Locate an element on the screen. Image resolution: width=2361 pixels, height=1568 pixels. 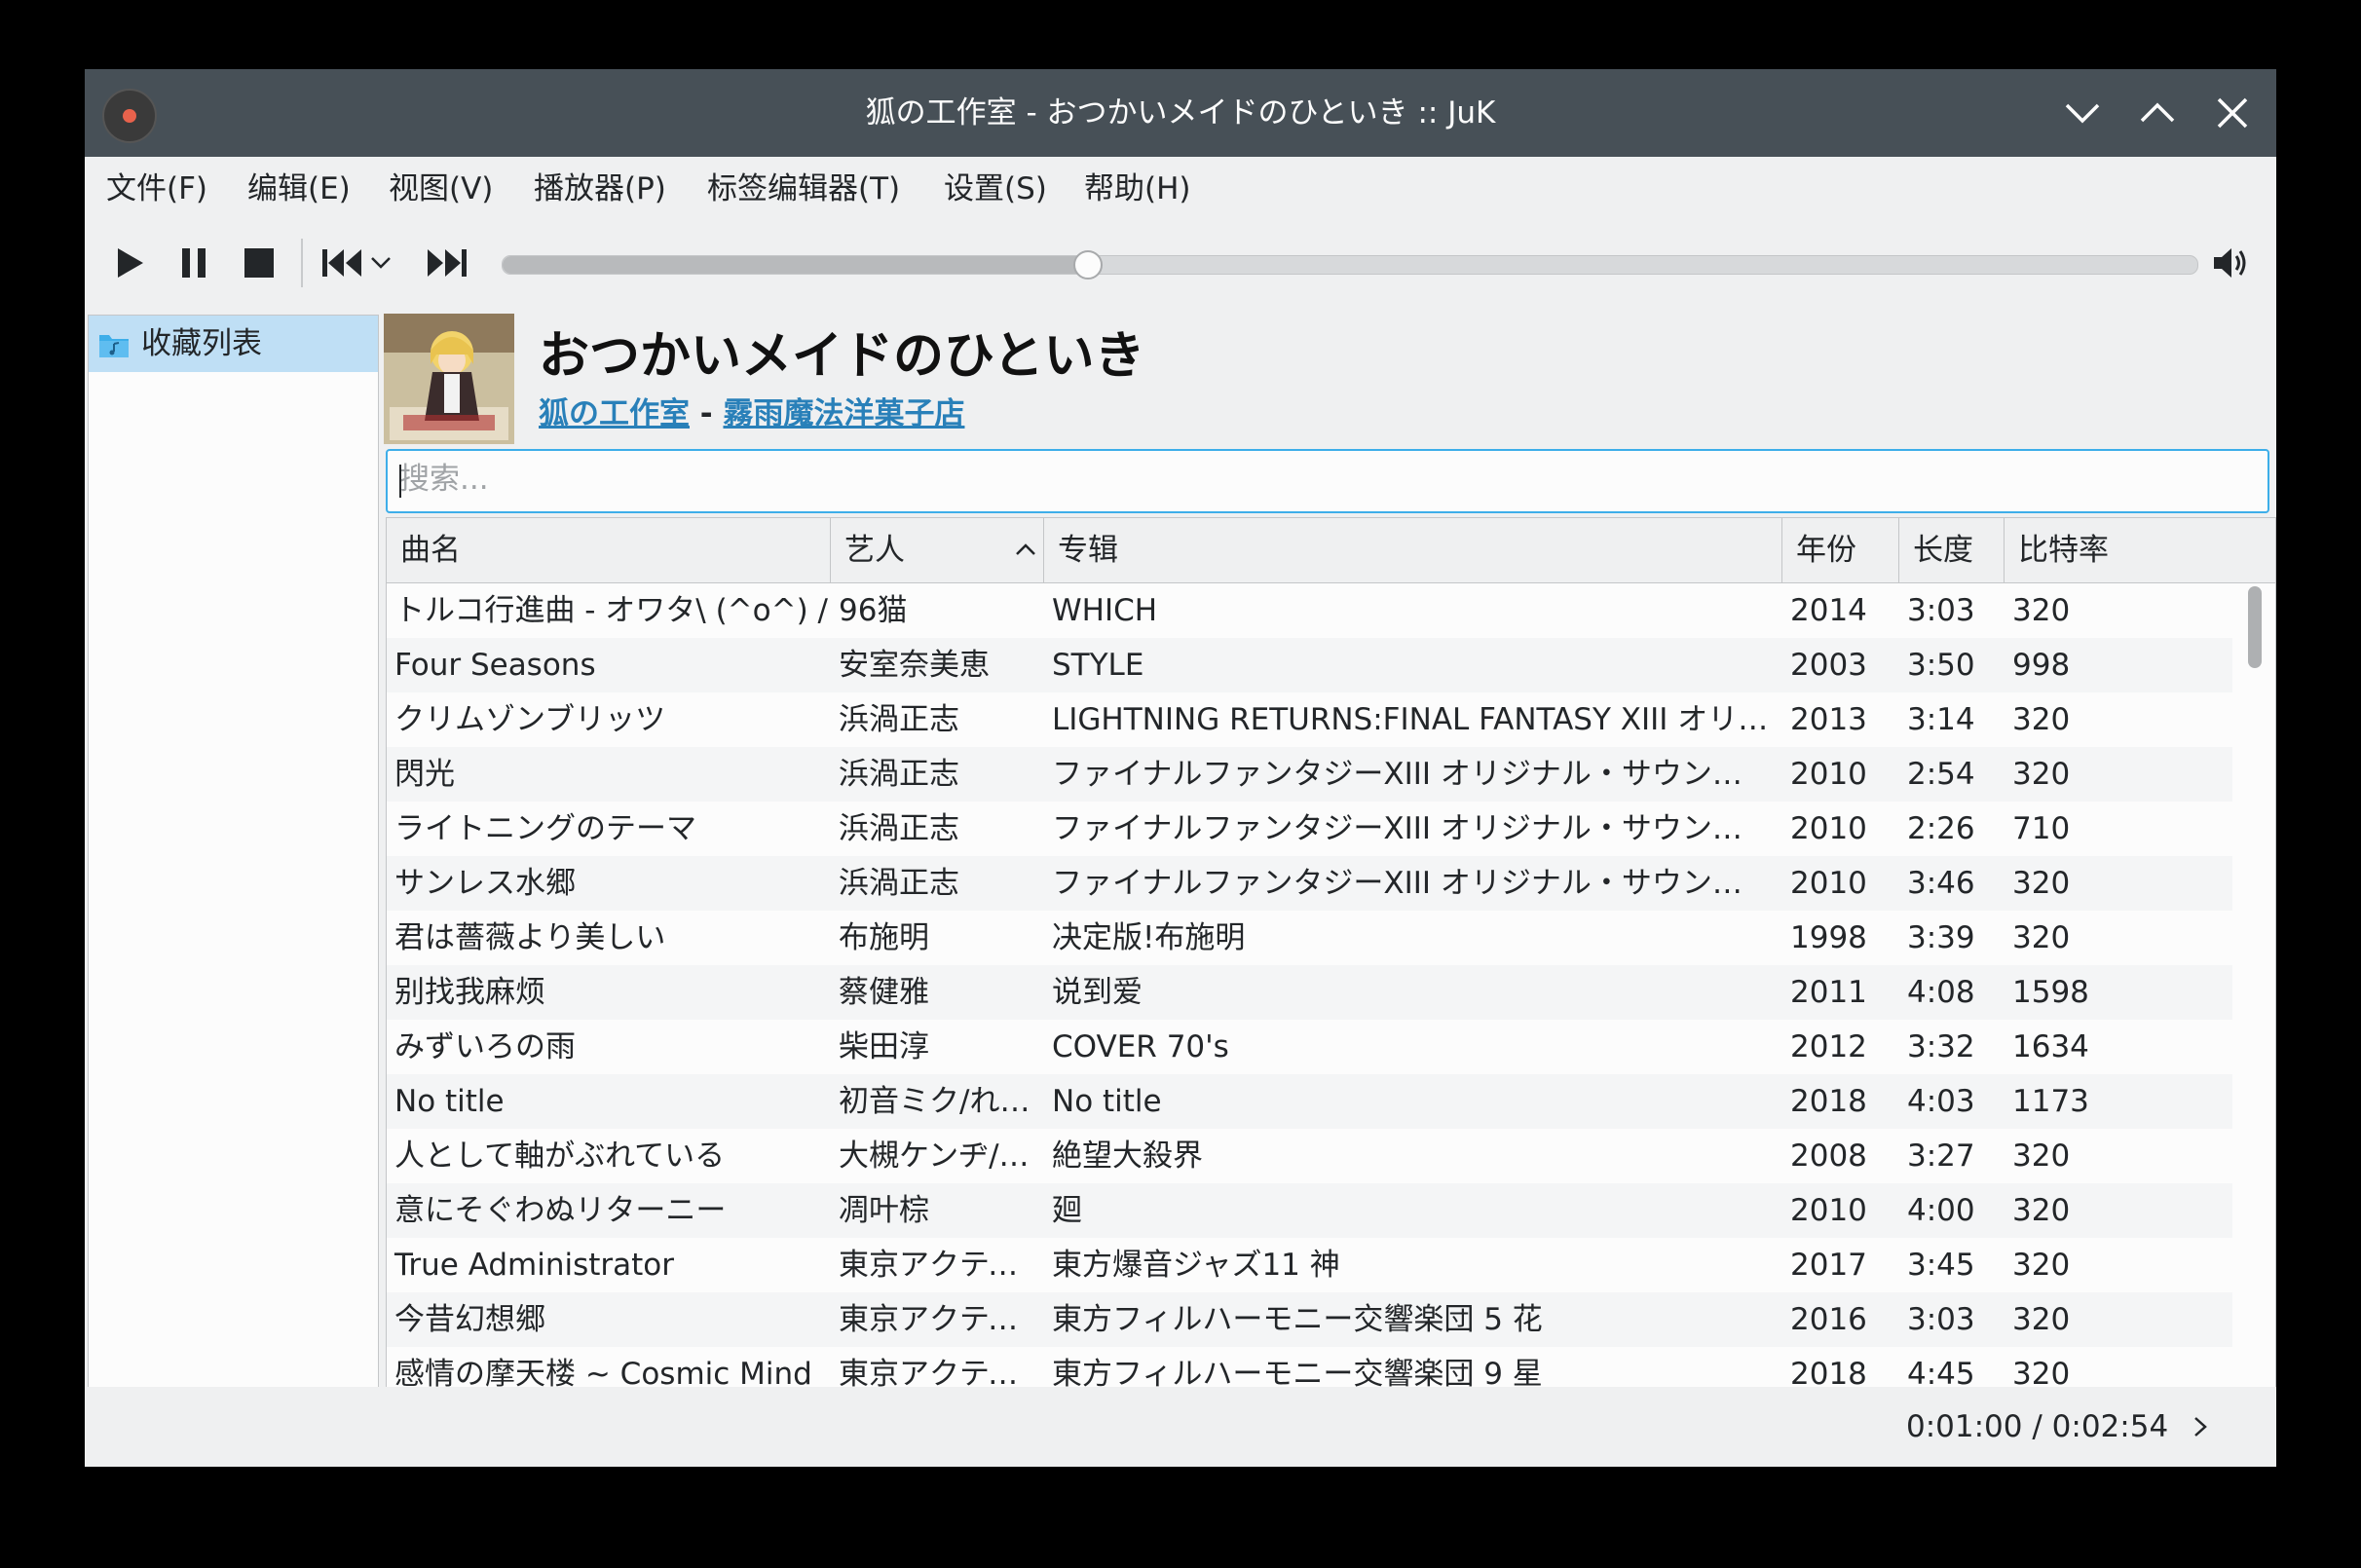
play-icon is located at coordinates (130, 263).